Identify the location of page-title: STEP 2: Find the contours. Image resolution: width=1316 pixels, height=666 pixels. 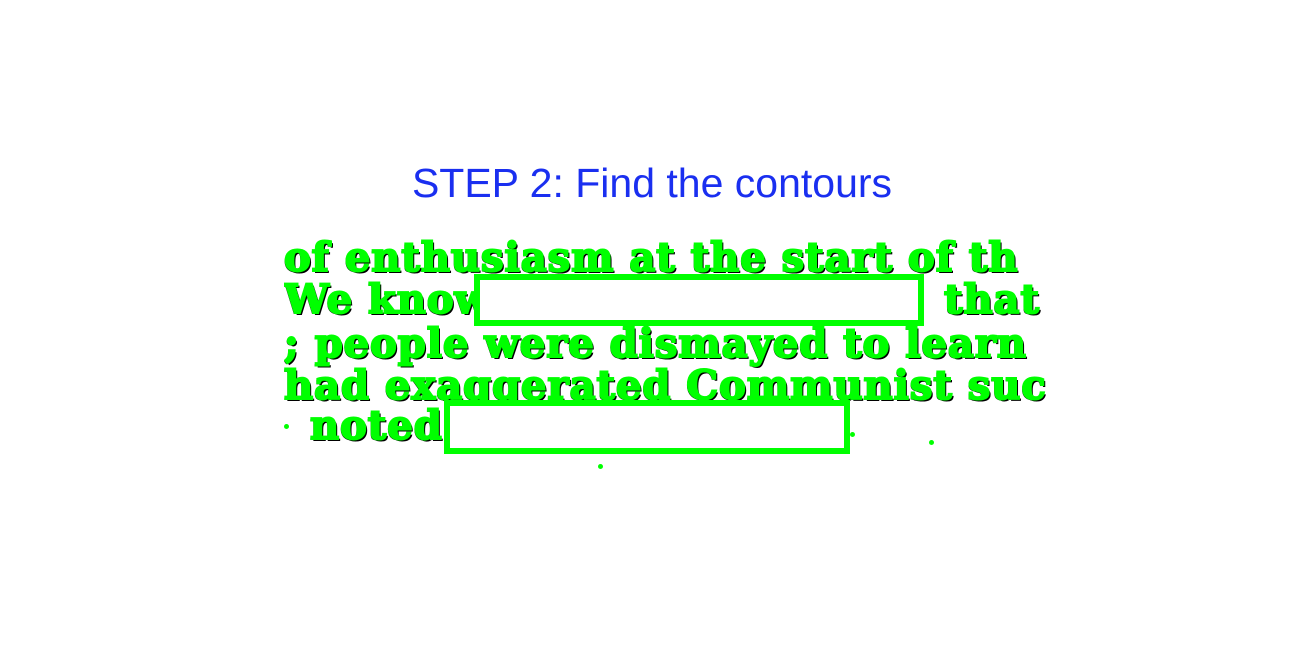
(652, 183).